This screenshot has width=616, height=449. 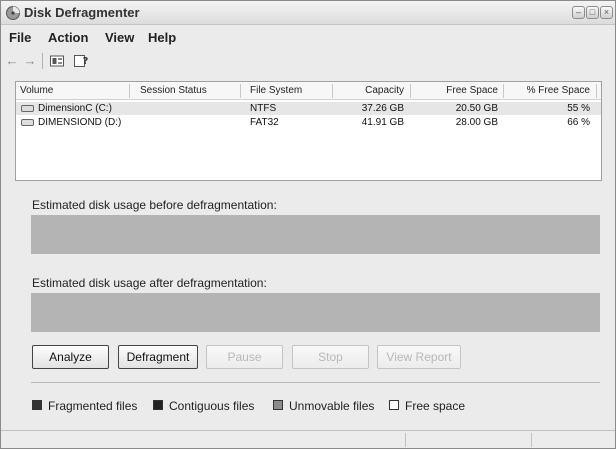 I want to click on column-header-file-system: File System, so click(x=276, y=90).